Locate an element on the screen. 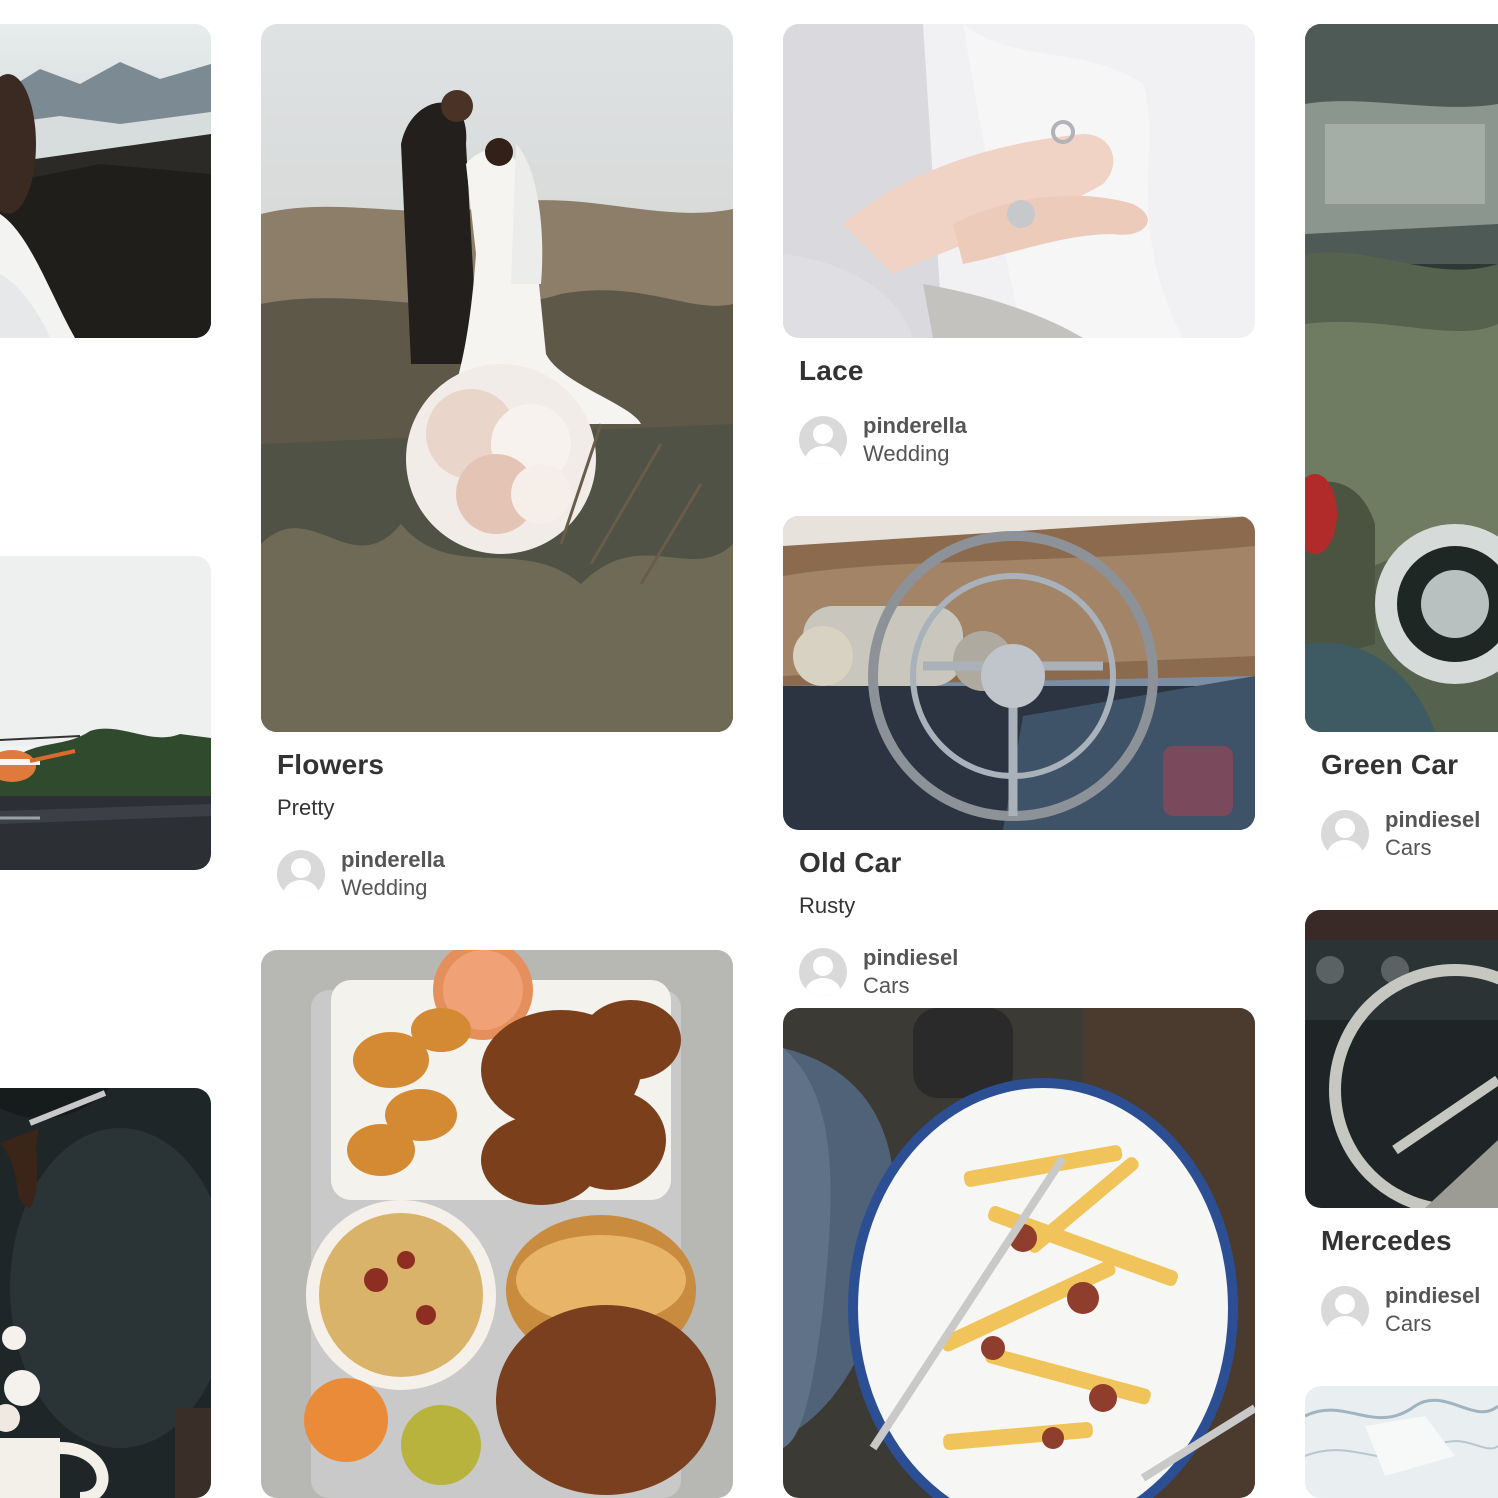 The image size is (1498, 1498). pin-image-helicopter is located at coordinates (105, 713).